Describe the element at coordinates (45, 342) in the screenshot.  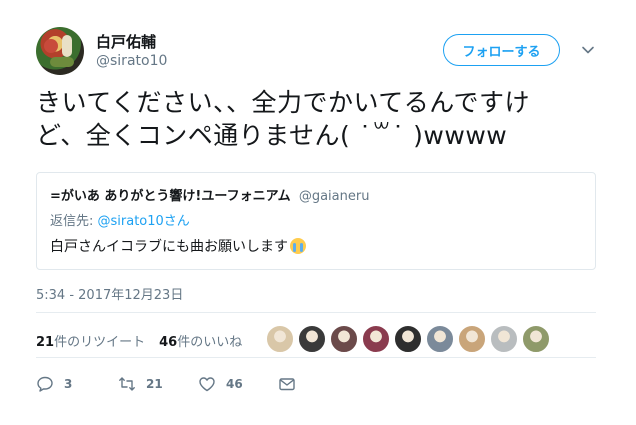
I see `retweet-stat-count: 21` at that location.